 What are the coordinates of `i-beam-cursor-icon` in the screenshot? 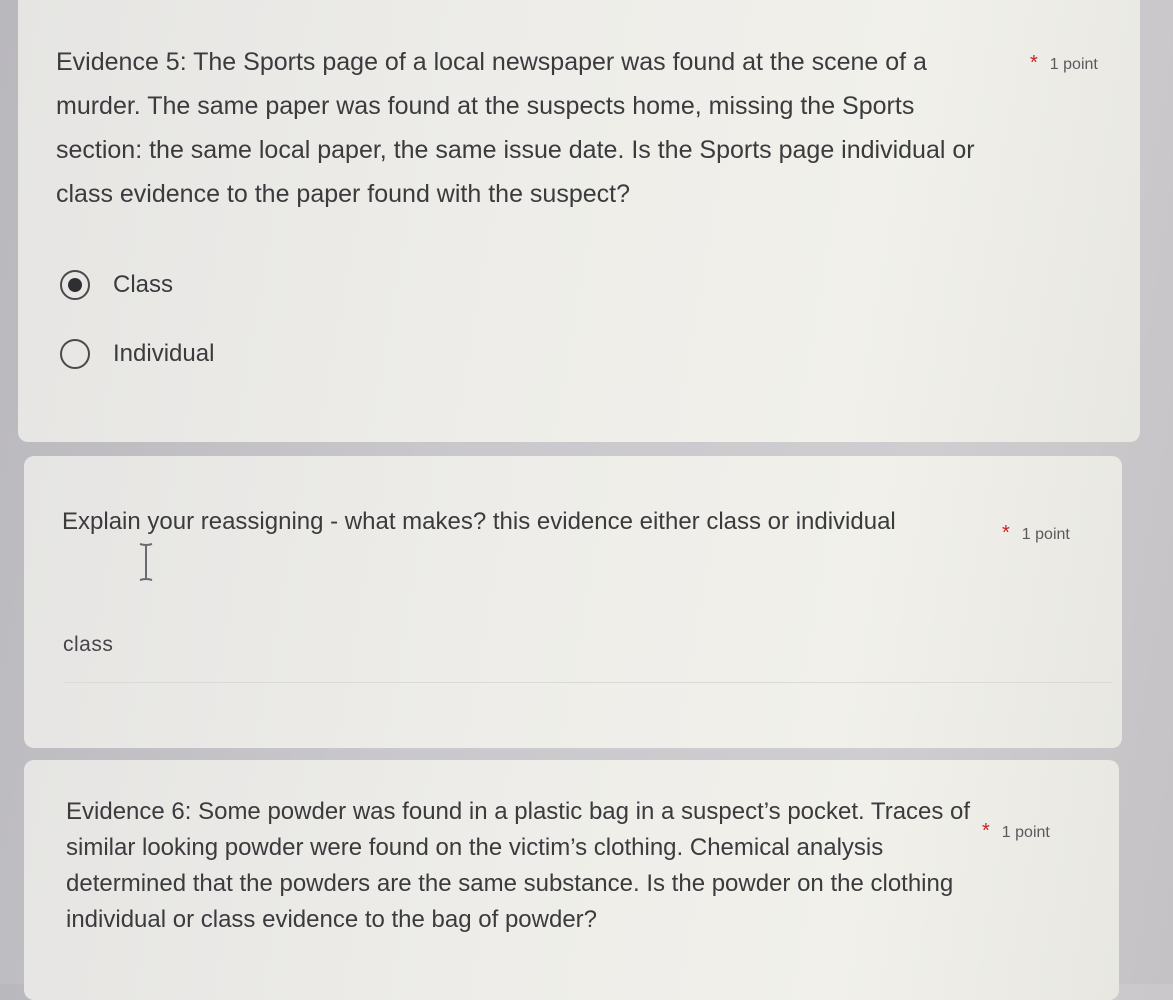 It's located at (146, 562).